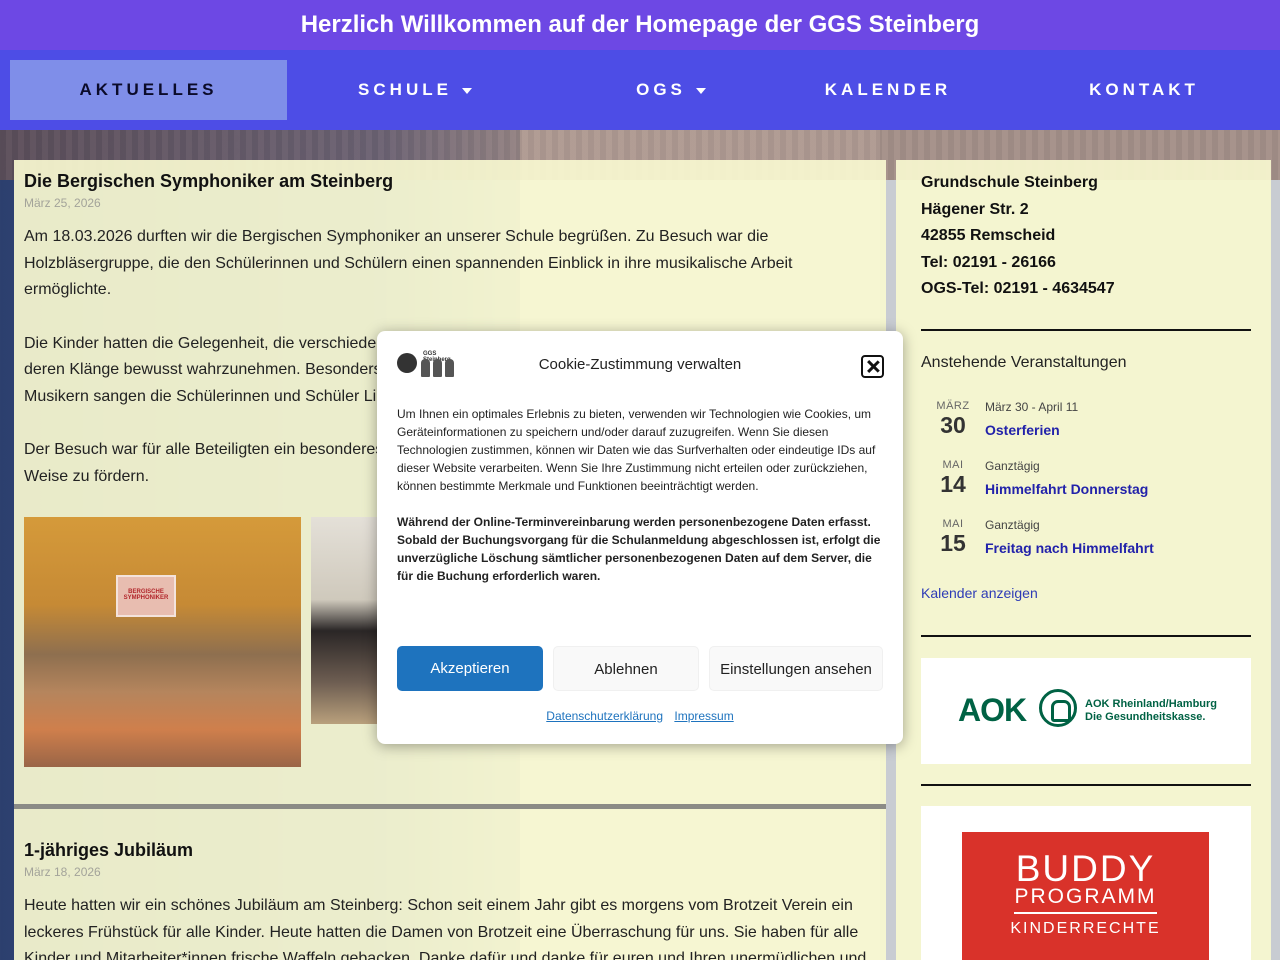  Describe the element at coordinates (953, 406) in the screenshot. I see `event-month: MÄRZ` at that location.